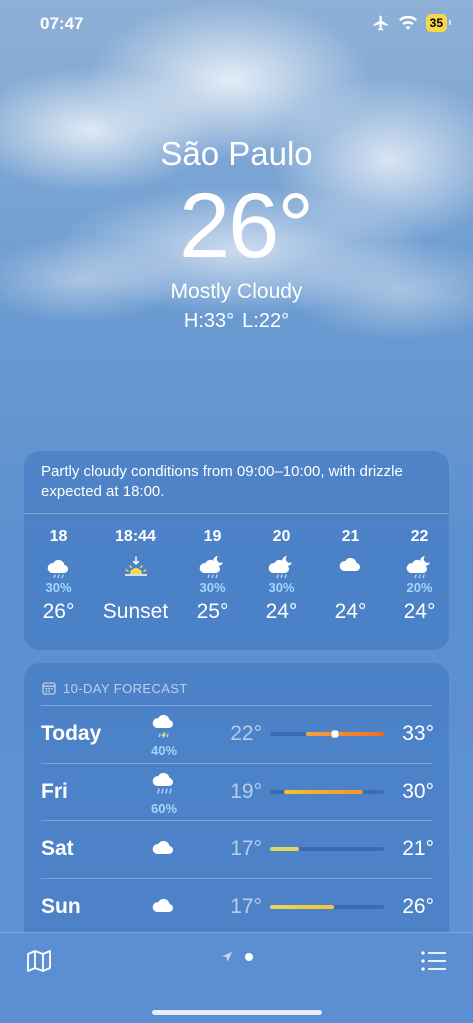 The image size is (473, 1023). I want to click on hour-item: 20 30% 24°, so click(281, 576).